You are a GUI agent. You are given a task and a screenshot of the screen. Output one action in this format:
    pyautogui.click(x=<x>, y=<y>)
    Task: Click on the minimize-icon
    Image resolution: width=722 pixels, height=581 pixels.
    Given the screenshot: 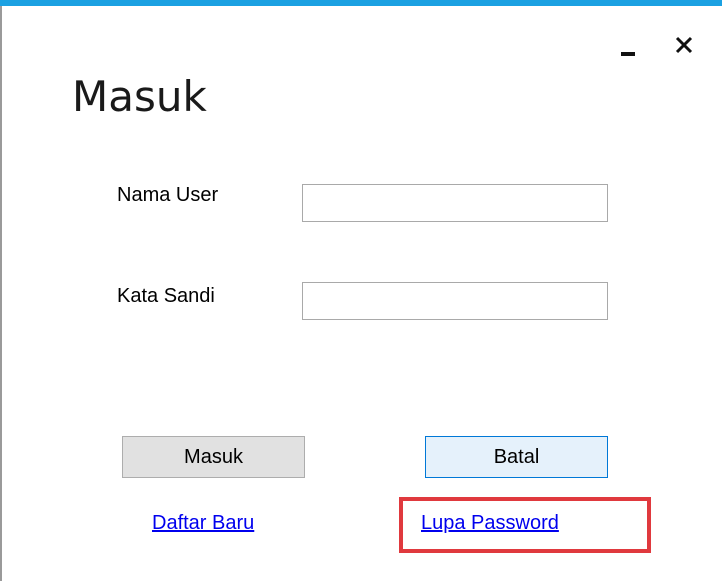 What is the action you would take?
    pyautogui.click(x=628, y=54)
    